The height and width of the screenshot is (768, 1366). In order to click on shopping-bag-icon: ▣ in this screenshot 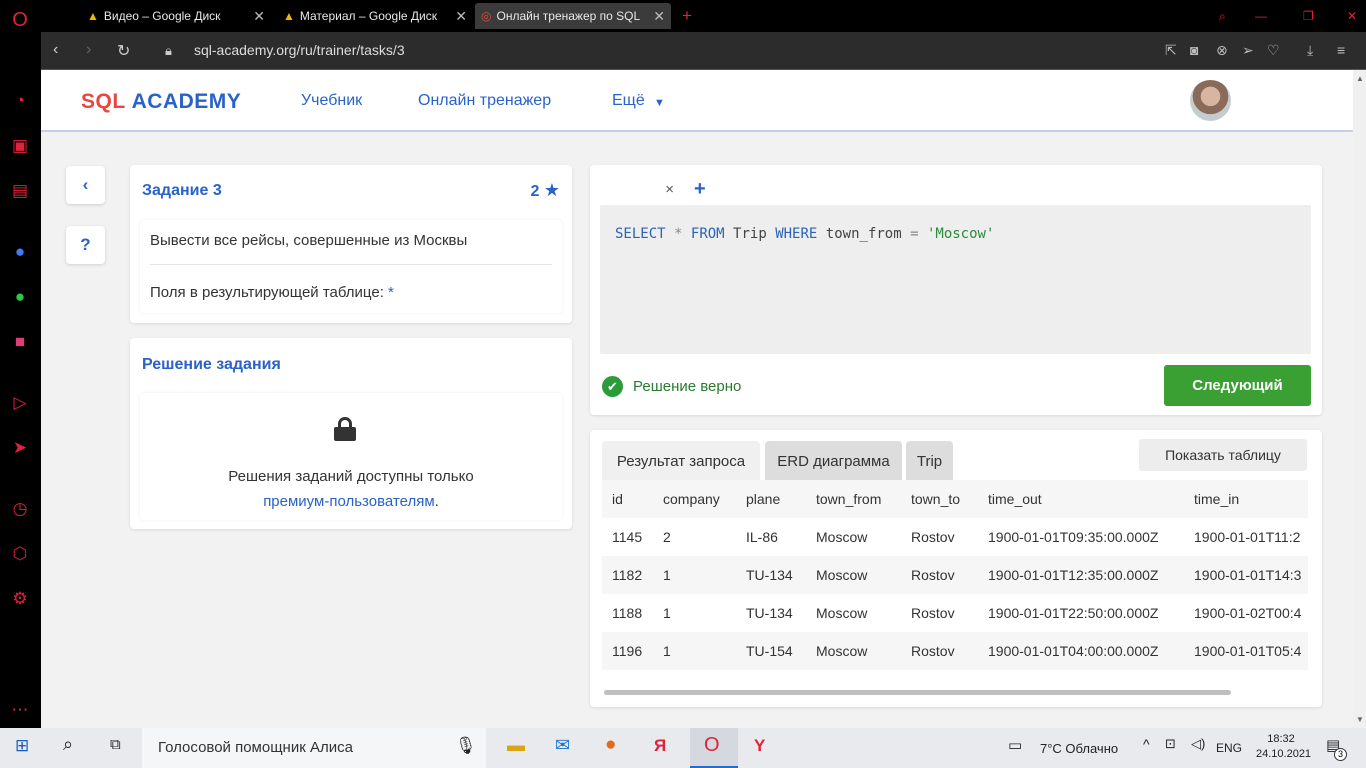, I will do `click(20, 146)`.